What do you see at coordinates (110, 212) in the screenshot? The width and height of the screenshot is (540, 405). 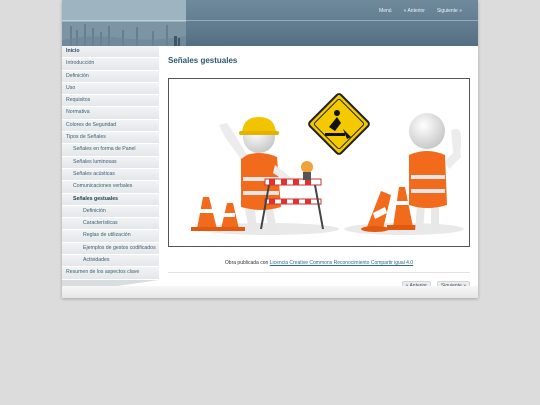 I see `sidebar-item-gestuales-definicion: Definición` at bounding box center [110, 212].